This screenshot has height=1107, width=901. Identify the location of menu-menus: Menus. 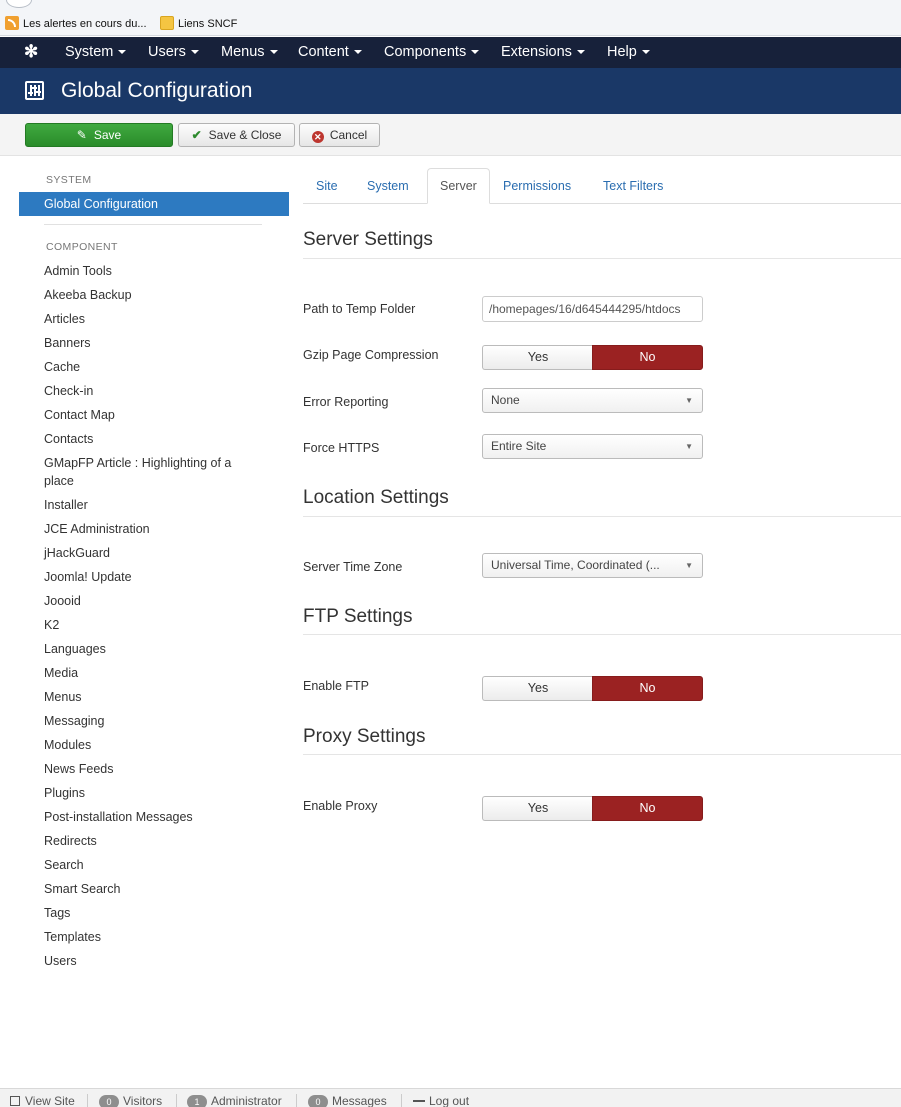
(249, 52).